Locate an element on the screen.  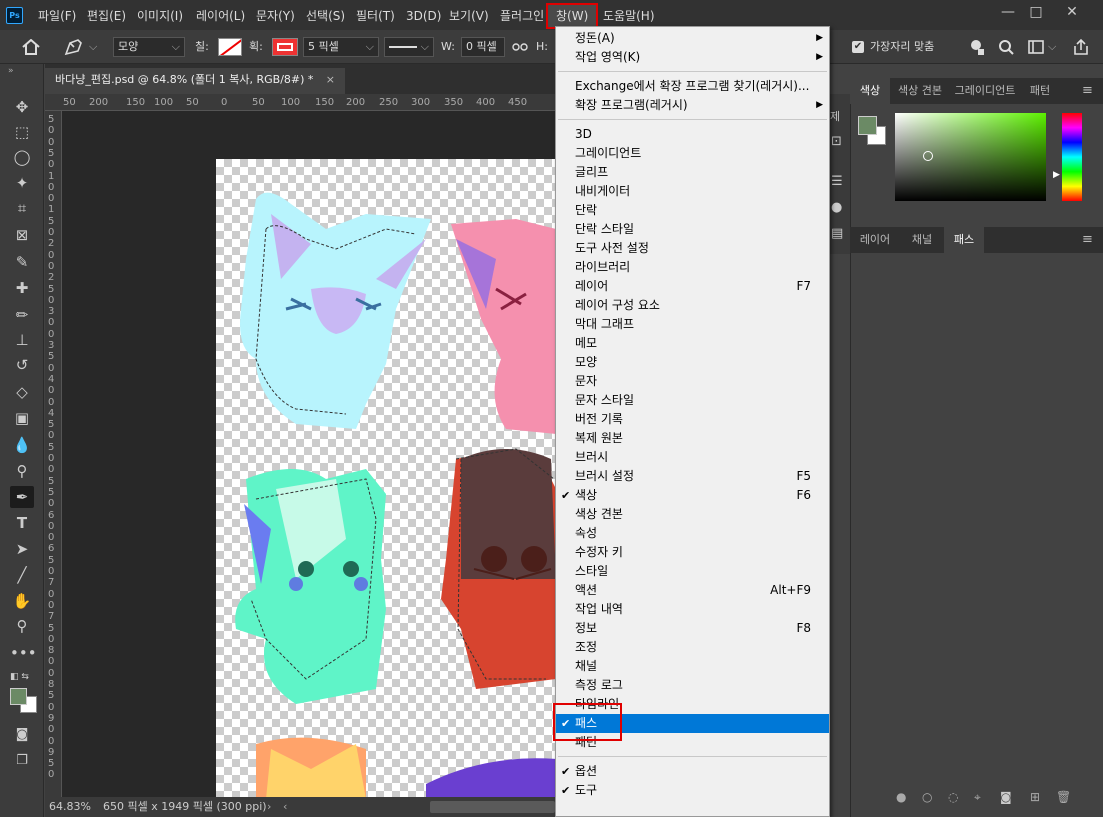
foreground-color-swatch is located at coordinates (18, 696).